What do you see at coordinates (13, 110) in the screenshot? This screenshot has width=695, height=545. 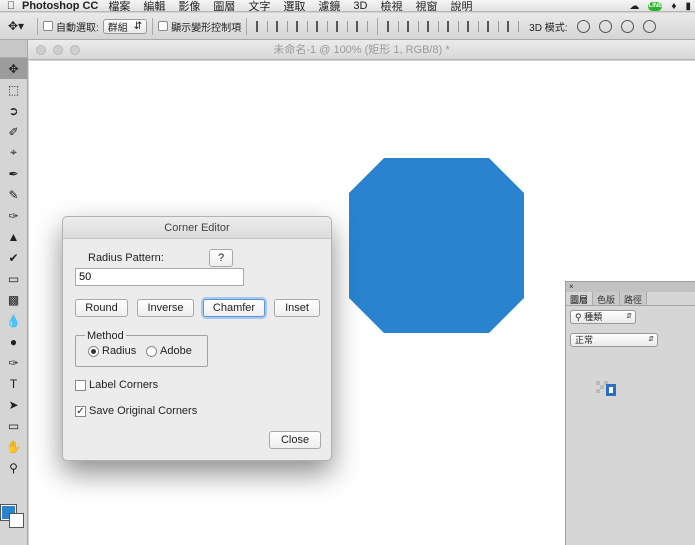 I see `lasso-tool-icon: ➲` at bounding box center [13, 110].